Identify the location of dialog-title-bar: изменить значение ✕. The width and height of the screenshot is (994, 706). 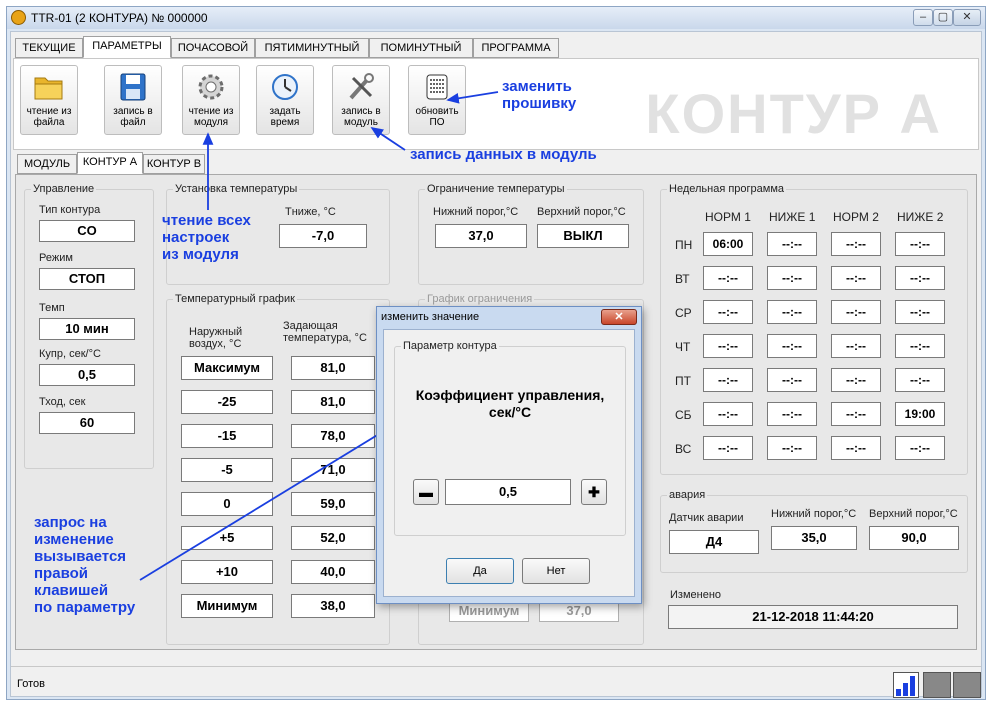
(509, 318).